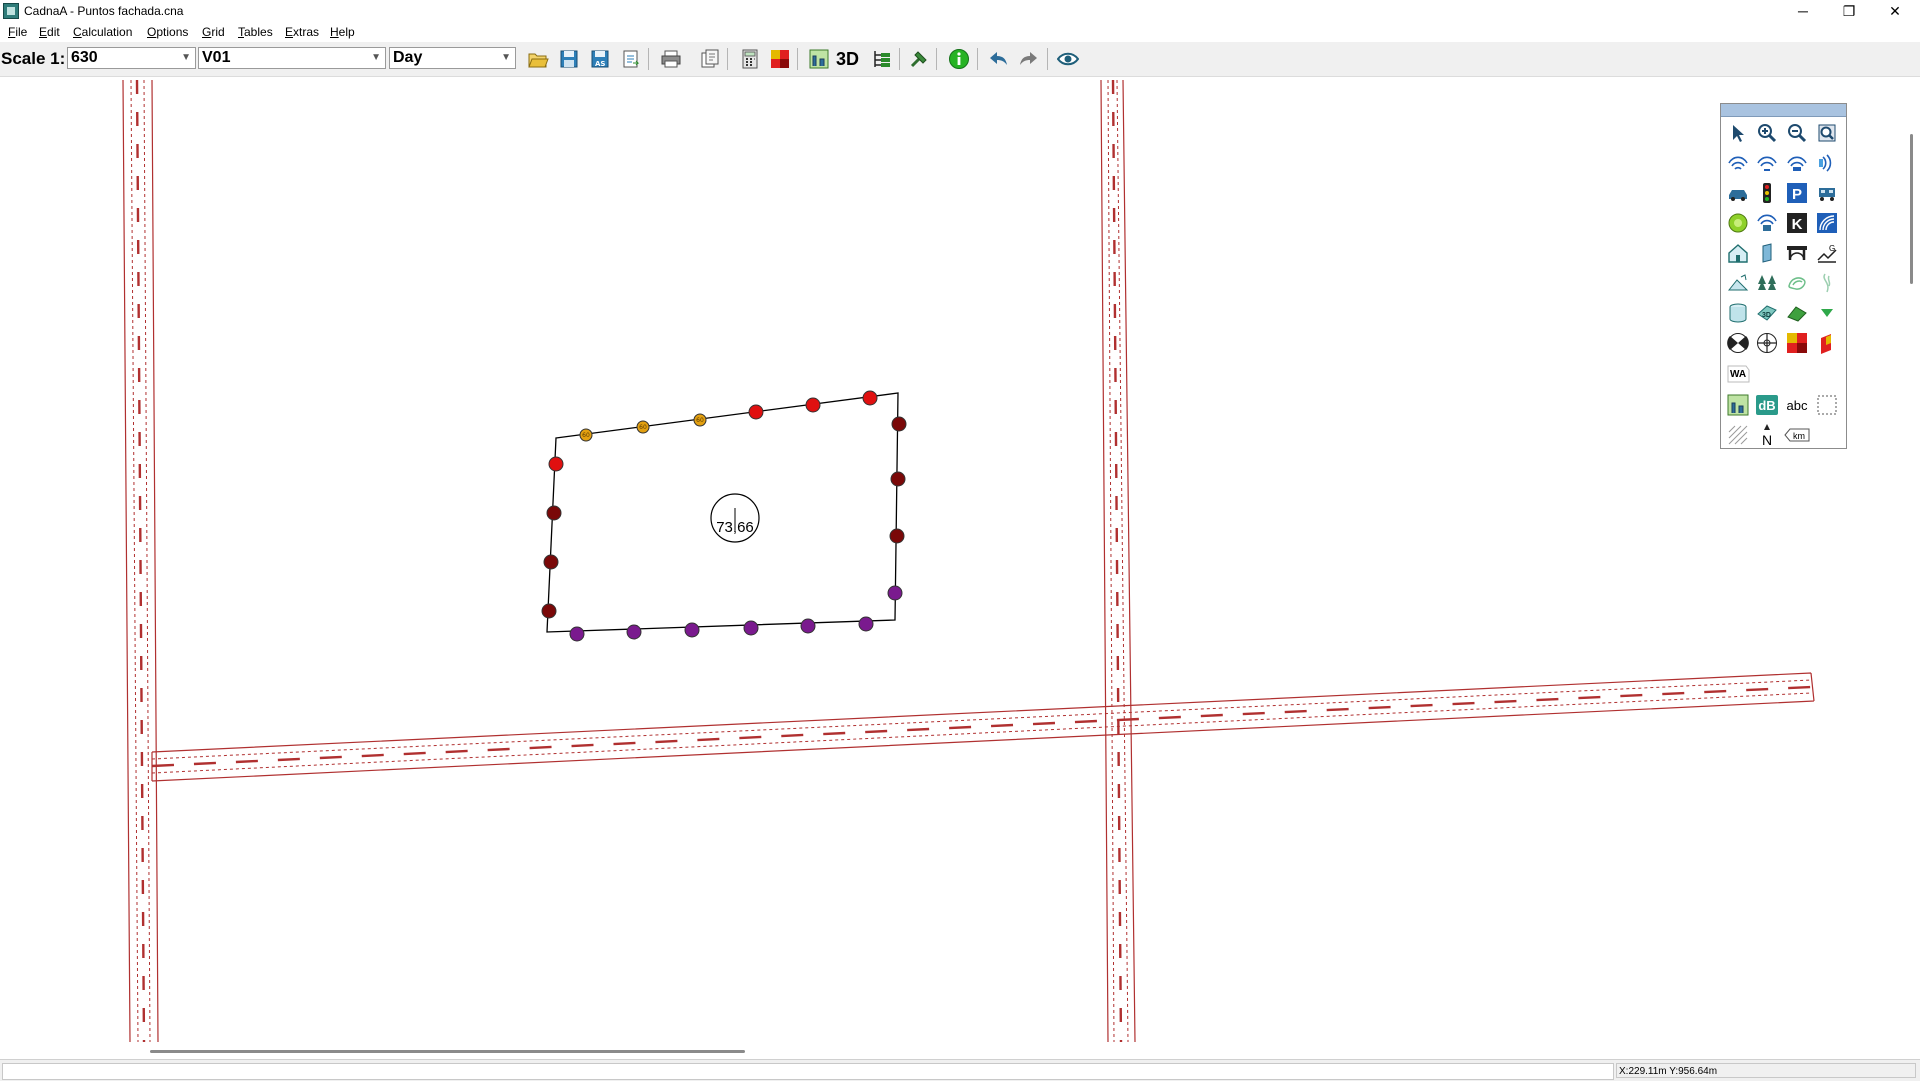  What do you see at coordinates (1797, 133) in the screenshot?
I see `zoom-out-icon` at bounding box center [1797, 133].